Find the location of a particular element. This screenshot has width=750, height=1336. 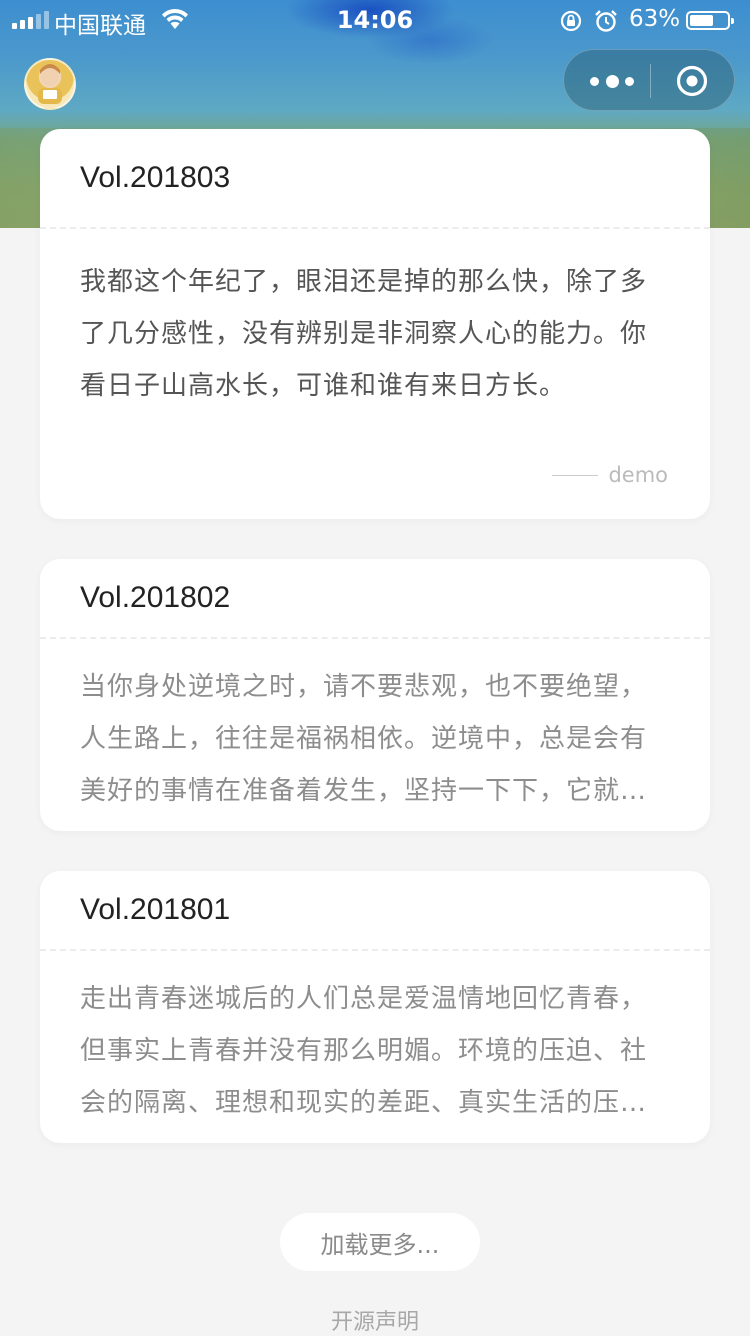

capsule-divider is located at coordinates (650, 81).